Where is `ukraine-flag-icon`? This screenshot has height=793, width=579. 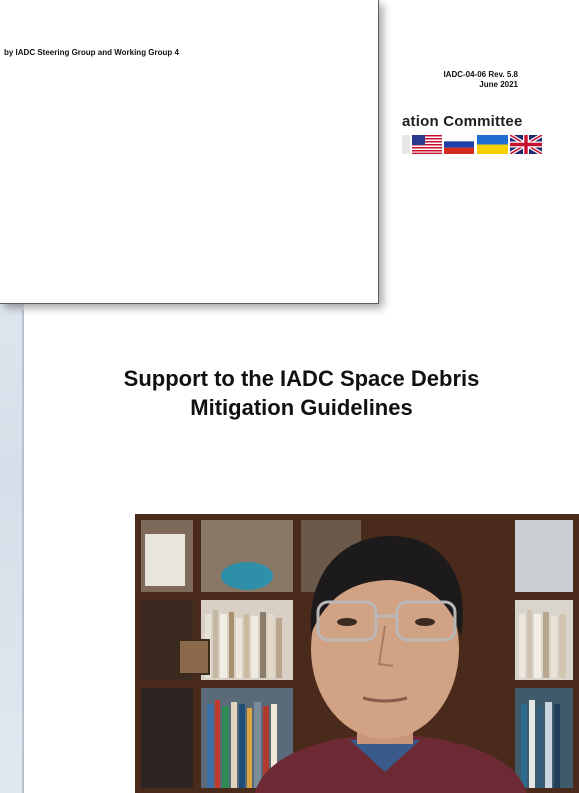 ukraine-flag-icon is located at coordinates (492, 144).